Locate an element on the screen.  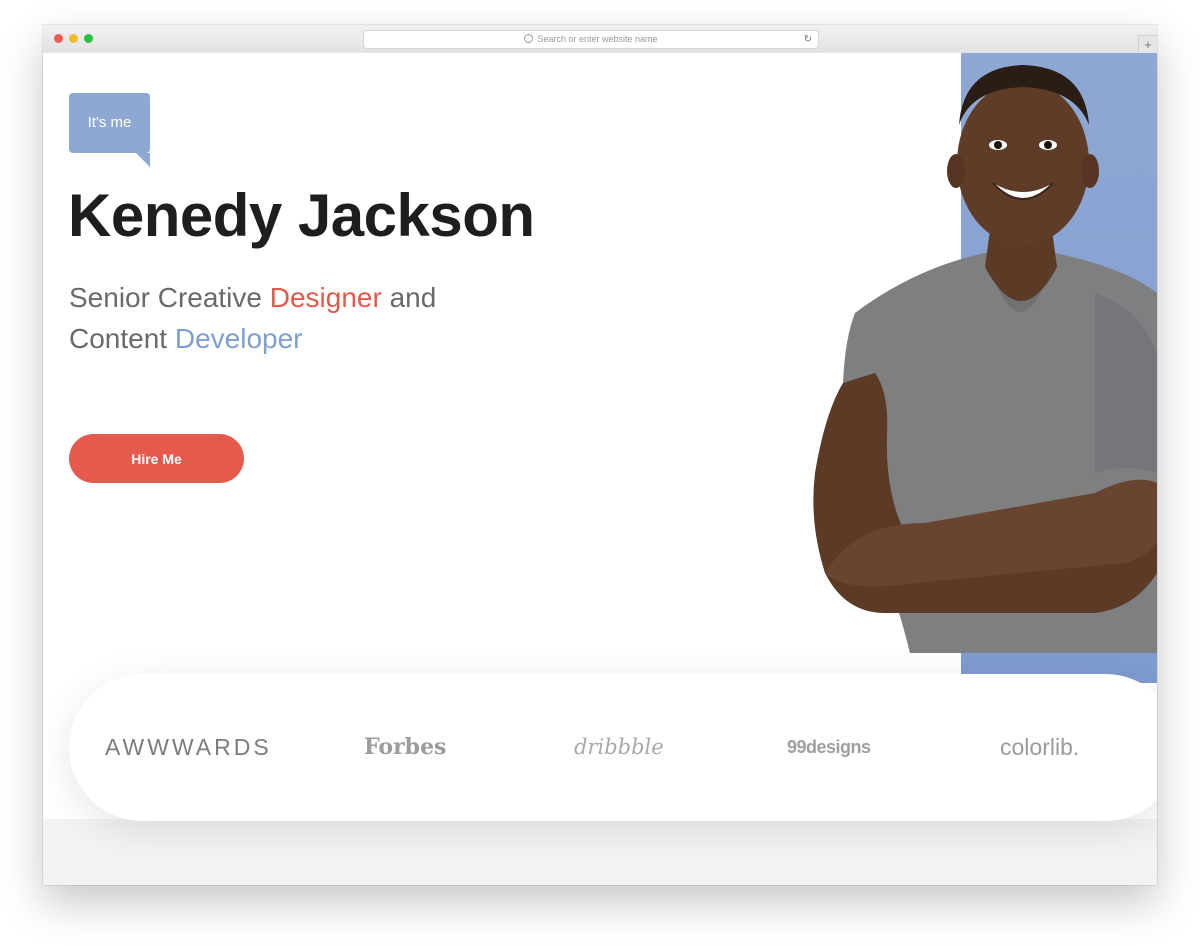
address-placeholder: Search or enter website name is located at coordinates (597, 39).